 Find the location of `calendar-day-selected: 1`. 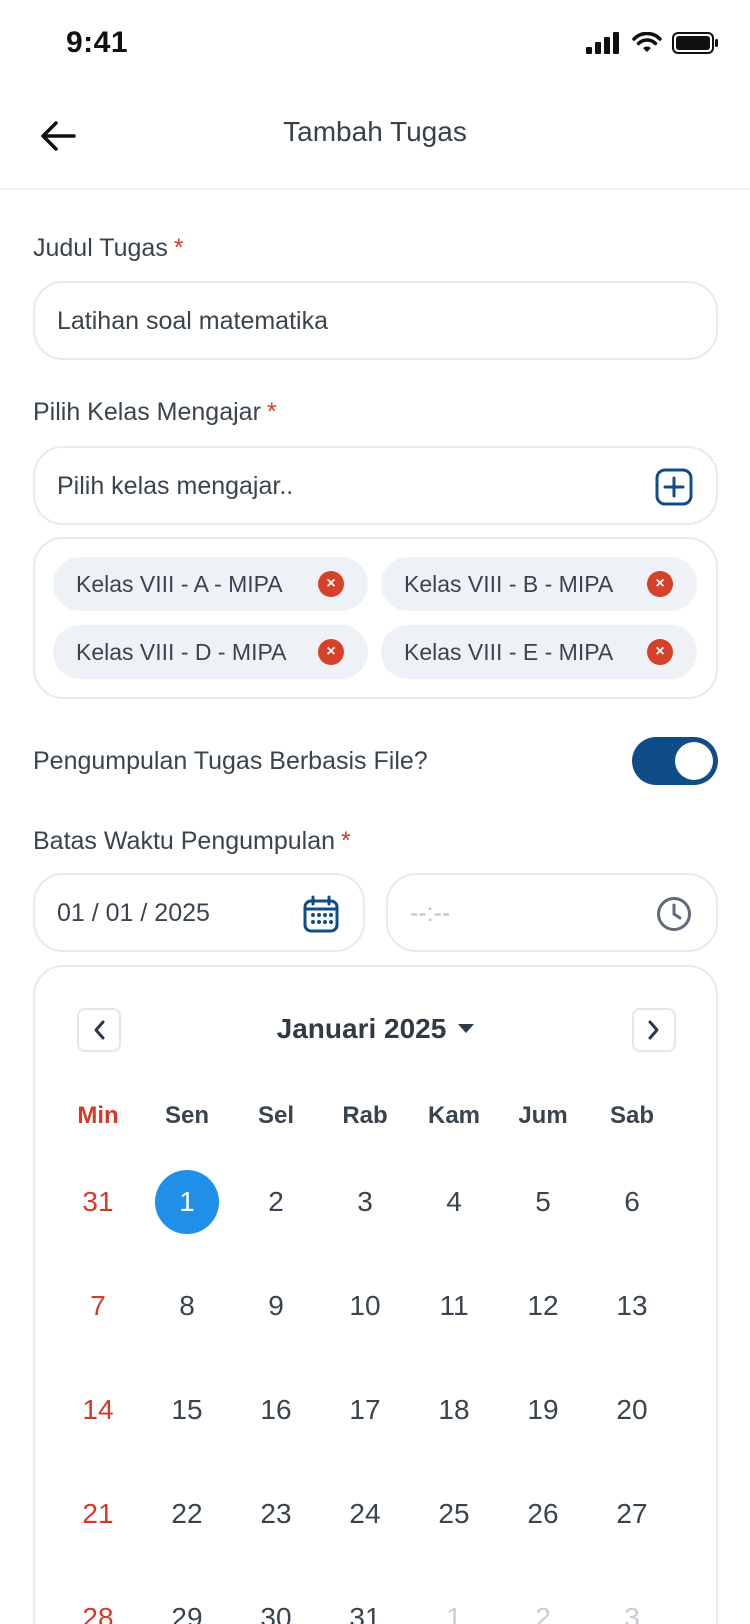

calendar-day-selected: 1 is located at coordinates (187, 1202).